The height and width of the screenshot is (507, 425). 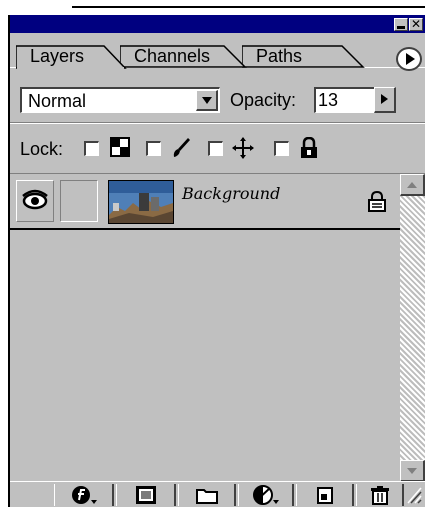 I want to click on minimize-icon, so click(x=401, y=24).